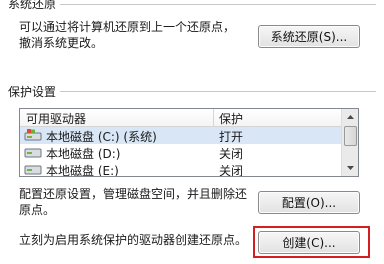  Describe the element at coordinates (213, 117) in the screenshot. I see `column-divider` at that location.